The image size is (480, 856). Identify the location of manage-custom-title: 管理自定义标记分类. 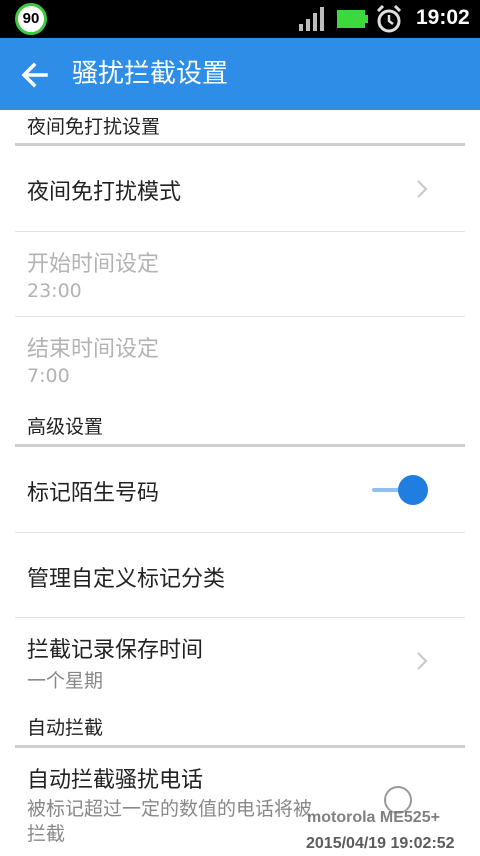
(126, 579).